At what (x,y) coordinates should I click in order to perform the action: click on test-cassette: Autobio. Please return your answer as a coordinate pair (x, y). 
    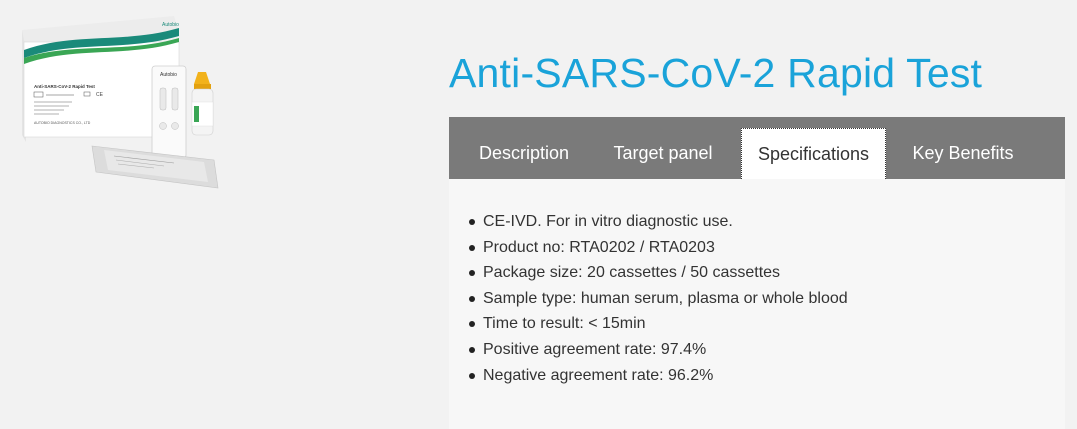
    Looking at the image, I should click on (169, 112).